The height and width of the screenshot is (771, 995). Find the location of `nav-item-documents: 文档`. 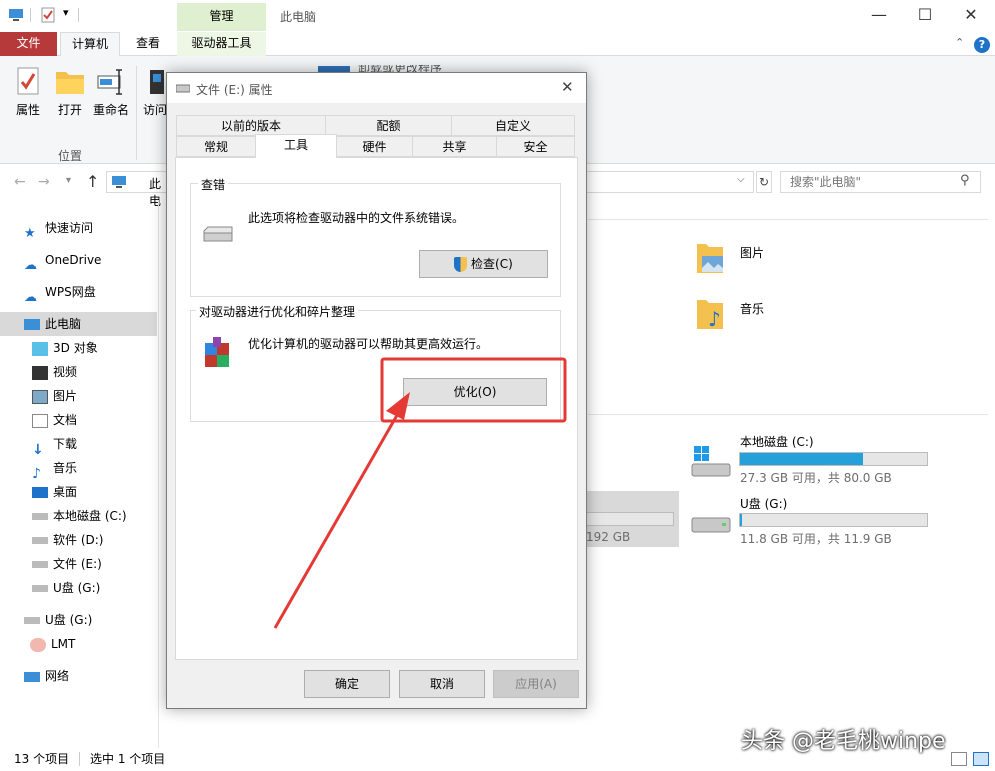

nav-item-documents: 文档 is located at coordinates (54, 420).